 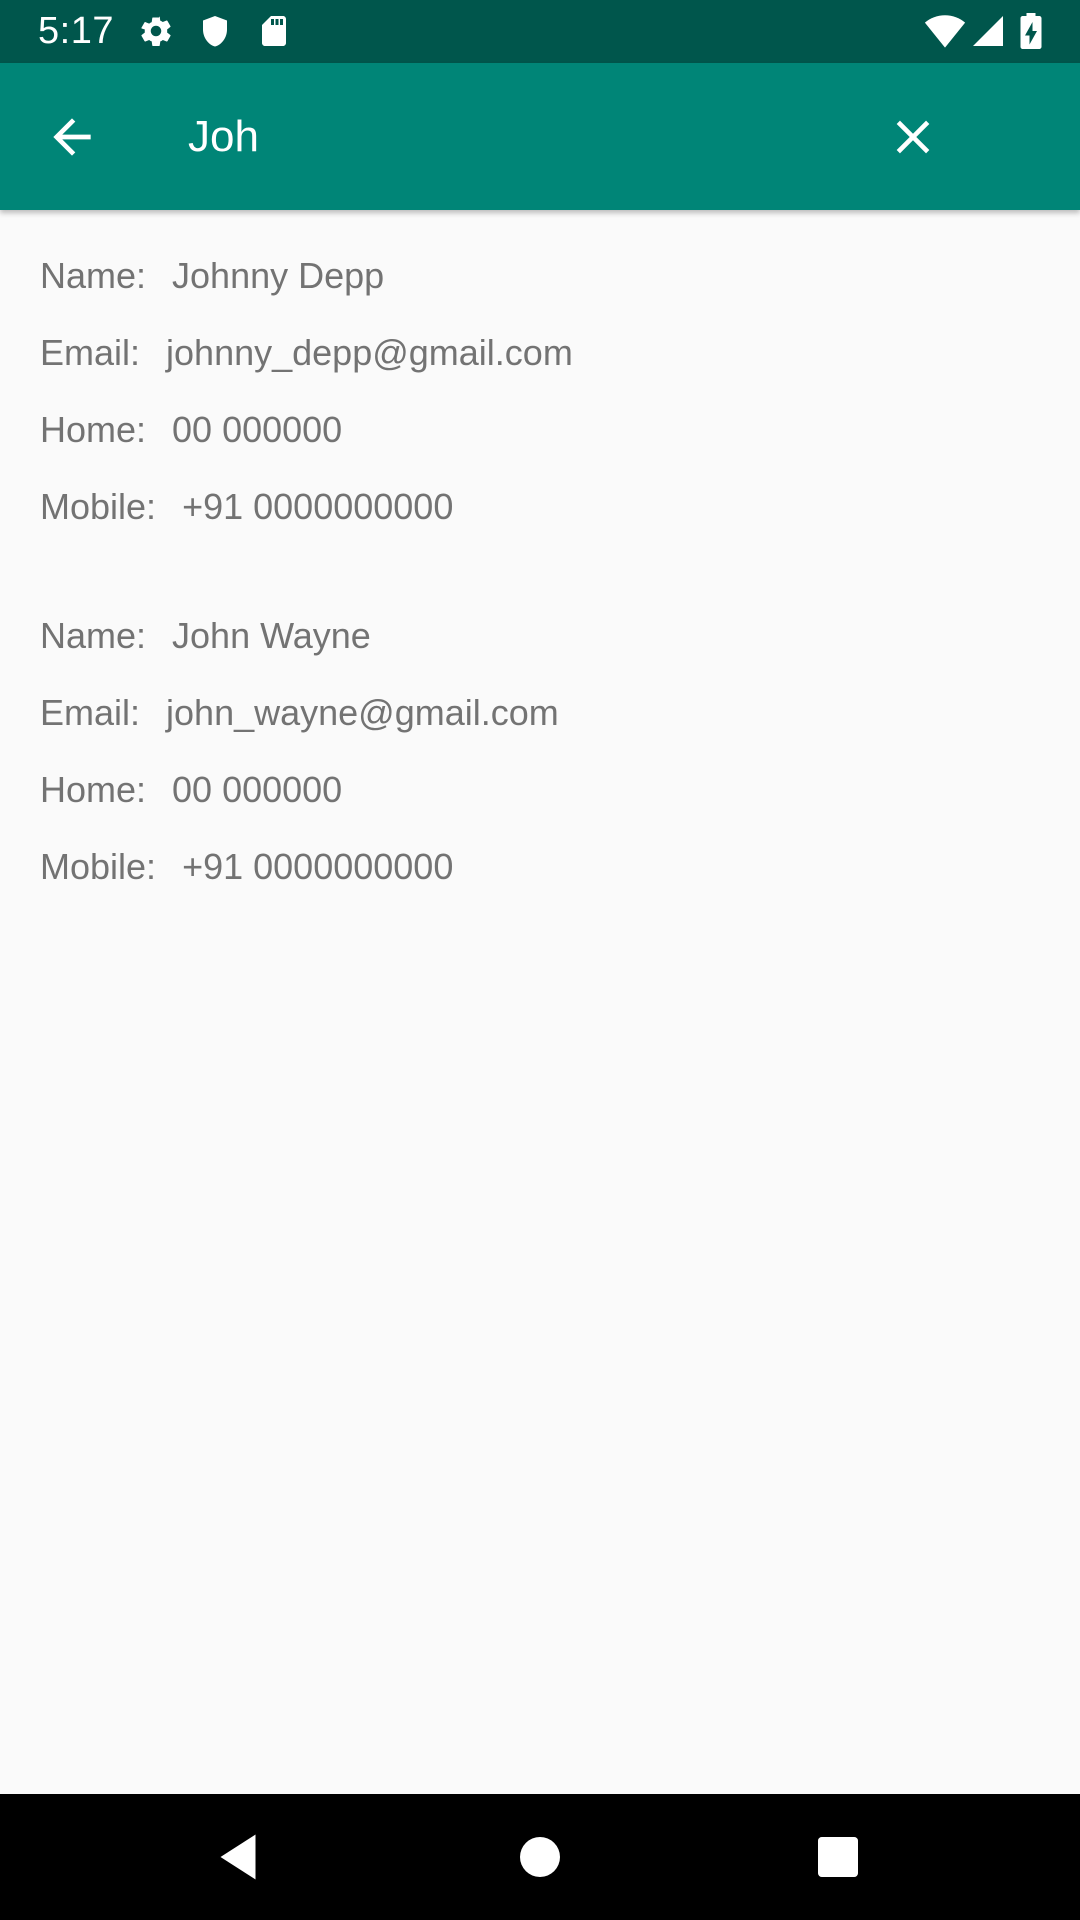 I want to click on contact-email-row: Email: john_wayne@gmail.com, so click(x=299, y=713).